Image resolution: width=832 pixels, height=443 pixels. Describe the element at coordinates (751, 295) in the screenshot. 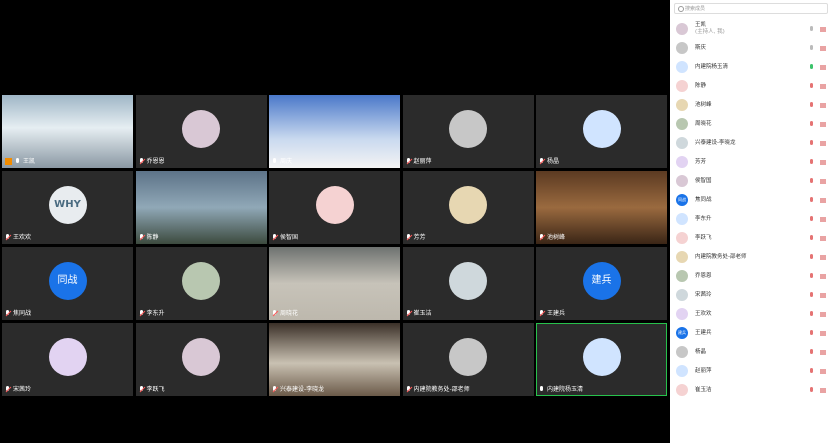

I see `member-row: 宋茜玲` at that location.